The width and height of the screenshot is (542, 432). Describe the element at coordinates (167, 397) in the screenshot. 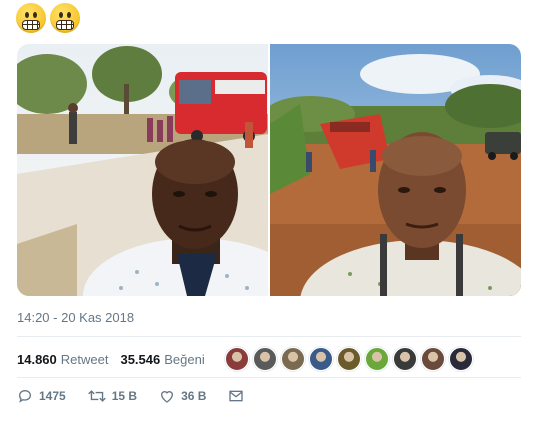

I see `heart-icon` at that location.